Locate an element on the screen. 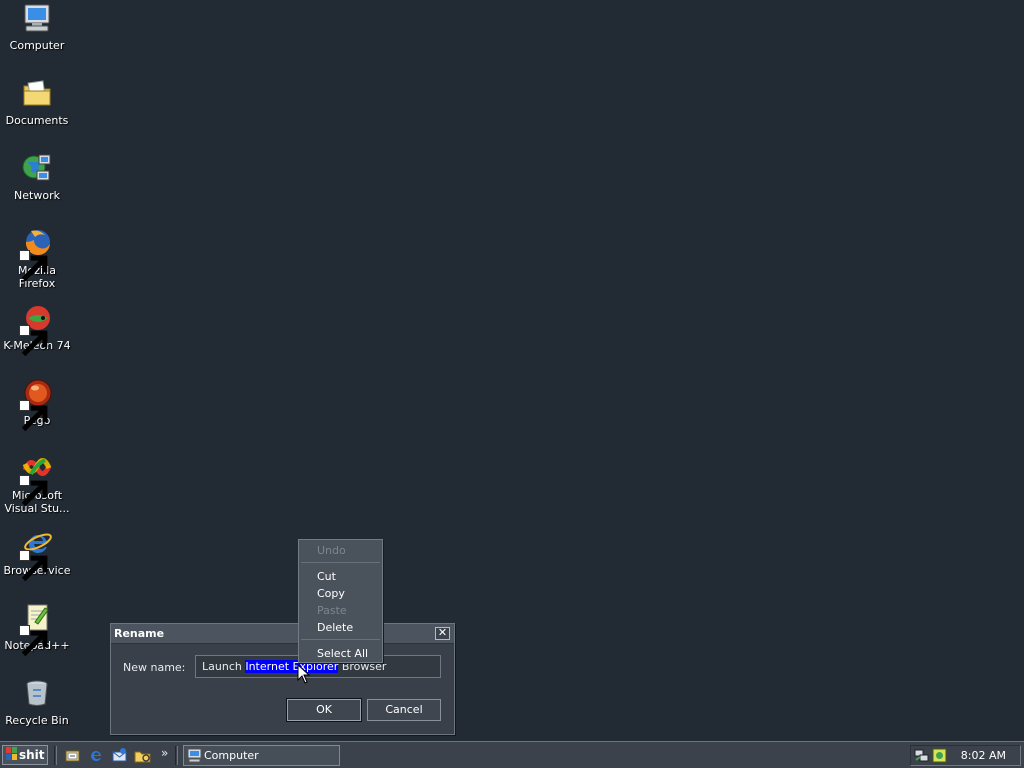  desktop-icon-k-meleon: K-Meleon 74 is located at coordinates (37, 329).